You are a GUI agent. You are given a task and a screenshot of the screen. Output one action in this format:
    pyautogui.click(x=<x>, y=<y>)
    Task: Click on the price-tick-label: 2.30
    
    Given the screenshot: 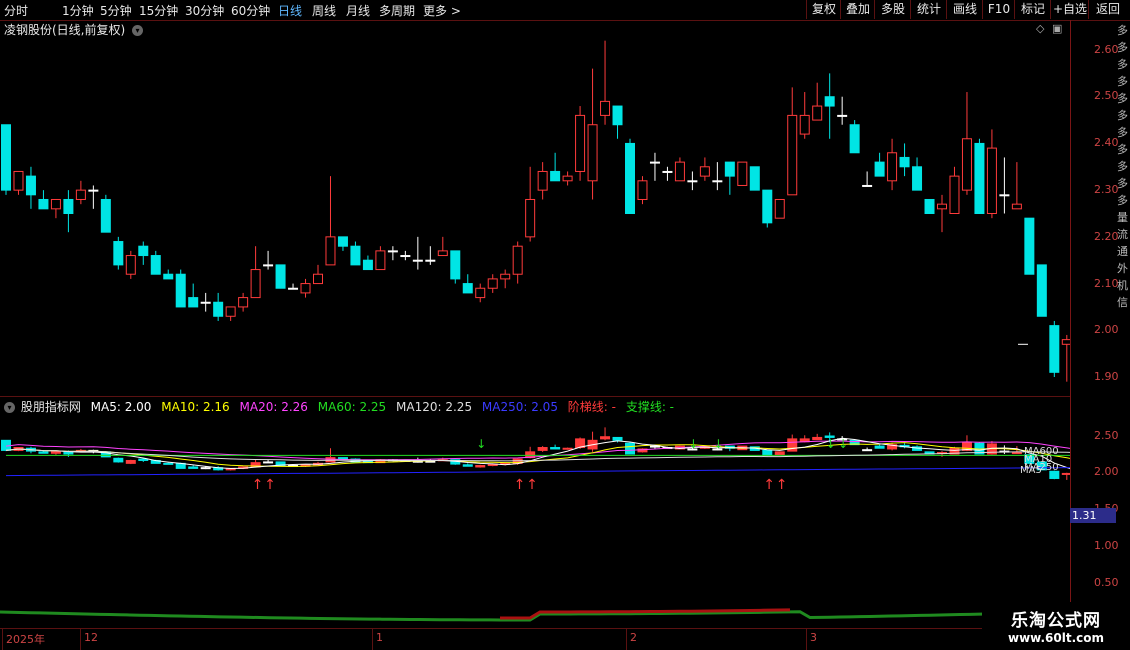 What is the action you would take?
    pyautogui.click(x=1106, y=189)
    